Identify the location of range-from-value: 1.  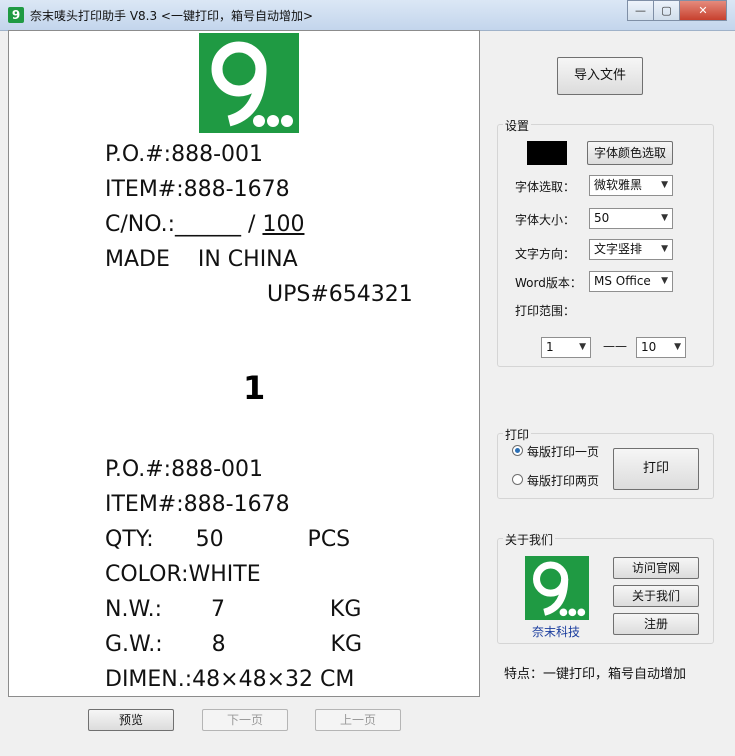
(550, 347).